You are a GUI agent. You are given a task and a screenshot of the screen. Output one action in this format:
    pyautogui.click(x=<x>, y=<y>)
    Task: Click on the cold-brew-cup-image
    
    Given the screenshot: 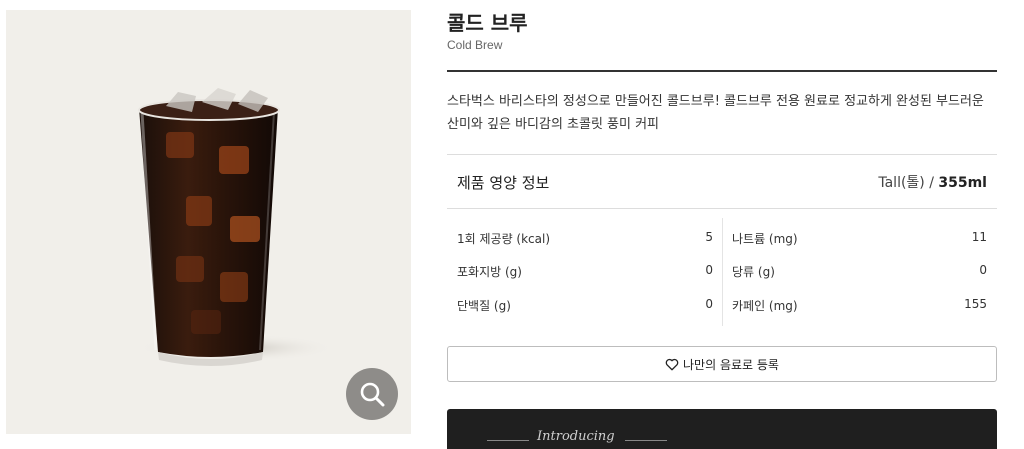 What is the action you would take?
    pyautogui.click(x=236, y=227)
    